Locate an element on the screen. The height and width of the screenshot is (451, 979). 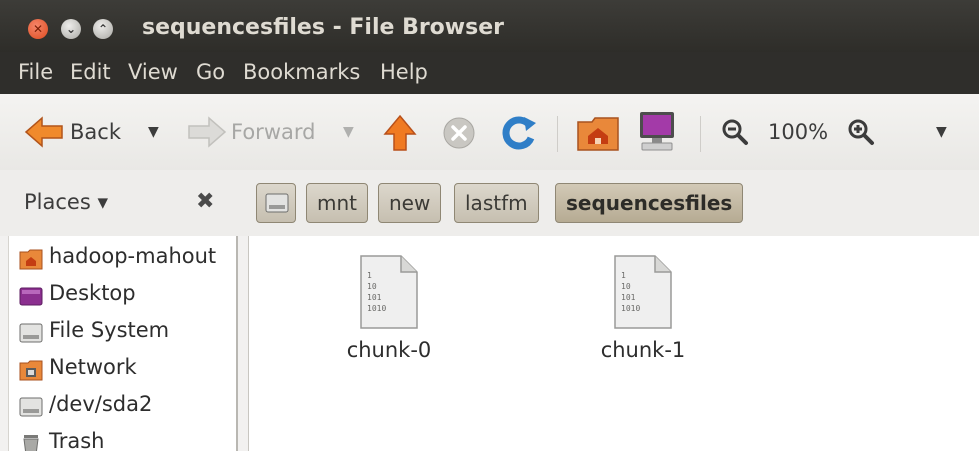
up-arrow-icon is located at coordinates (400, 133).